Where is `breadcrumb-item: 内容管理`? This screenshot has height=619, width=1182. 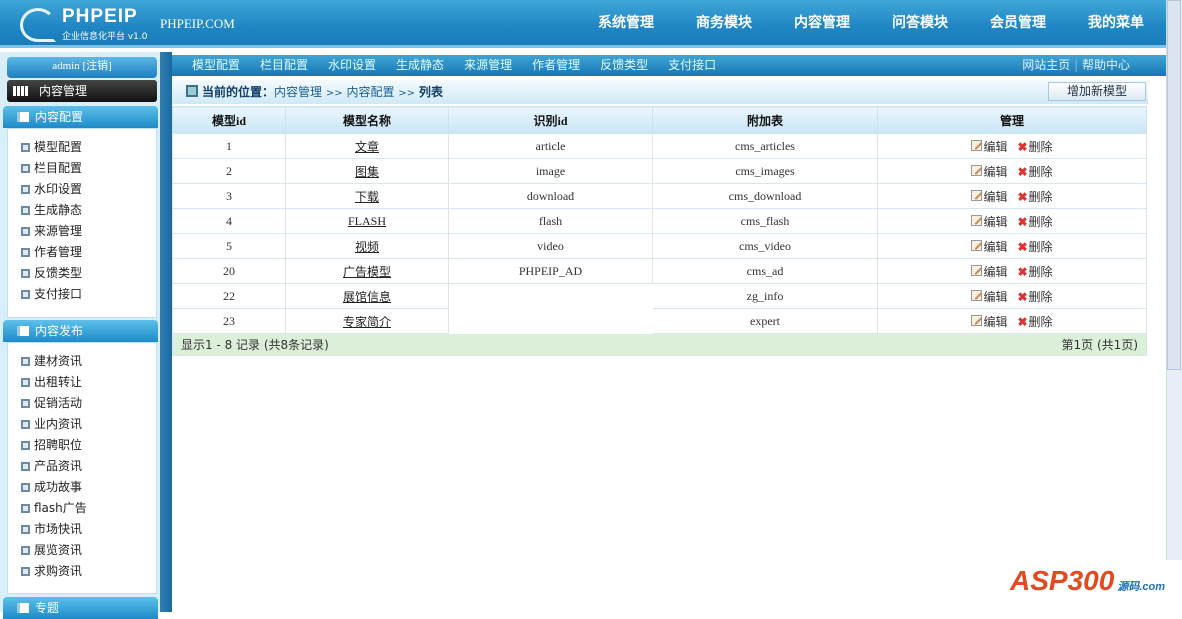
breadcrumb-item: 内容管理 is located at coordinates (298, 92).